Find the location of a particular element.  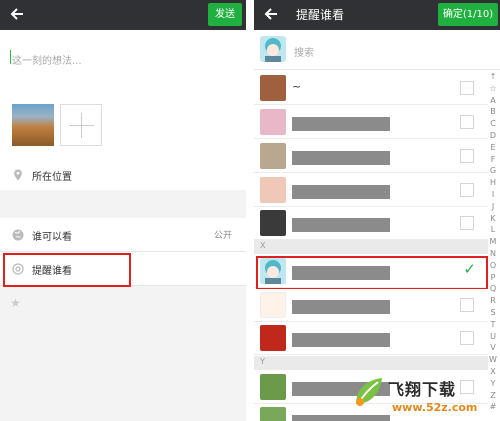

watermark-brand: 飞翔下载 is located at coordinates (422, 389).